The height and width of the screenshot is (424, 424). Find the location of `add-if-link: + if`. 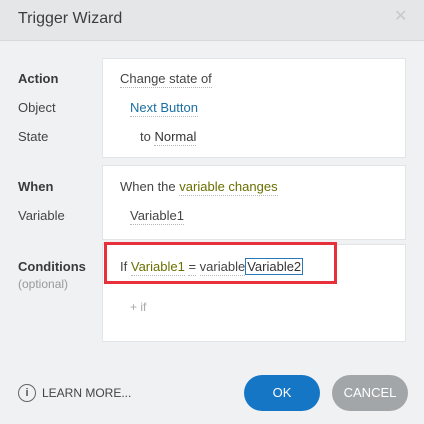

add-if-link: + if is located at coordinates (138, 307).